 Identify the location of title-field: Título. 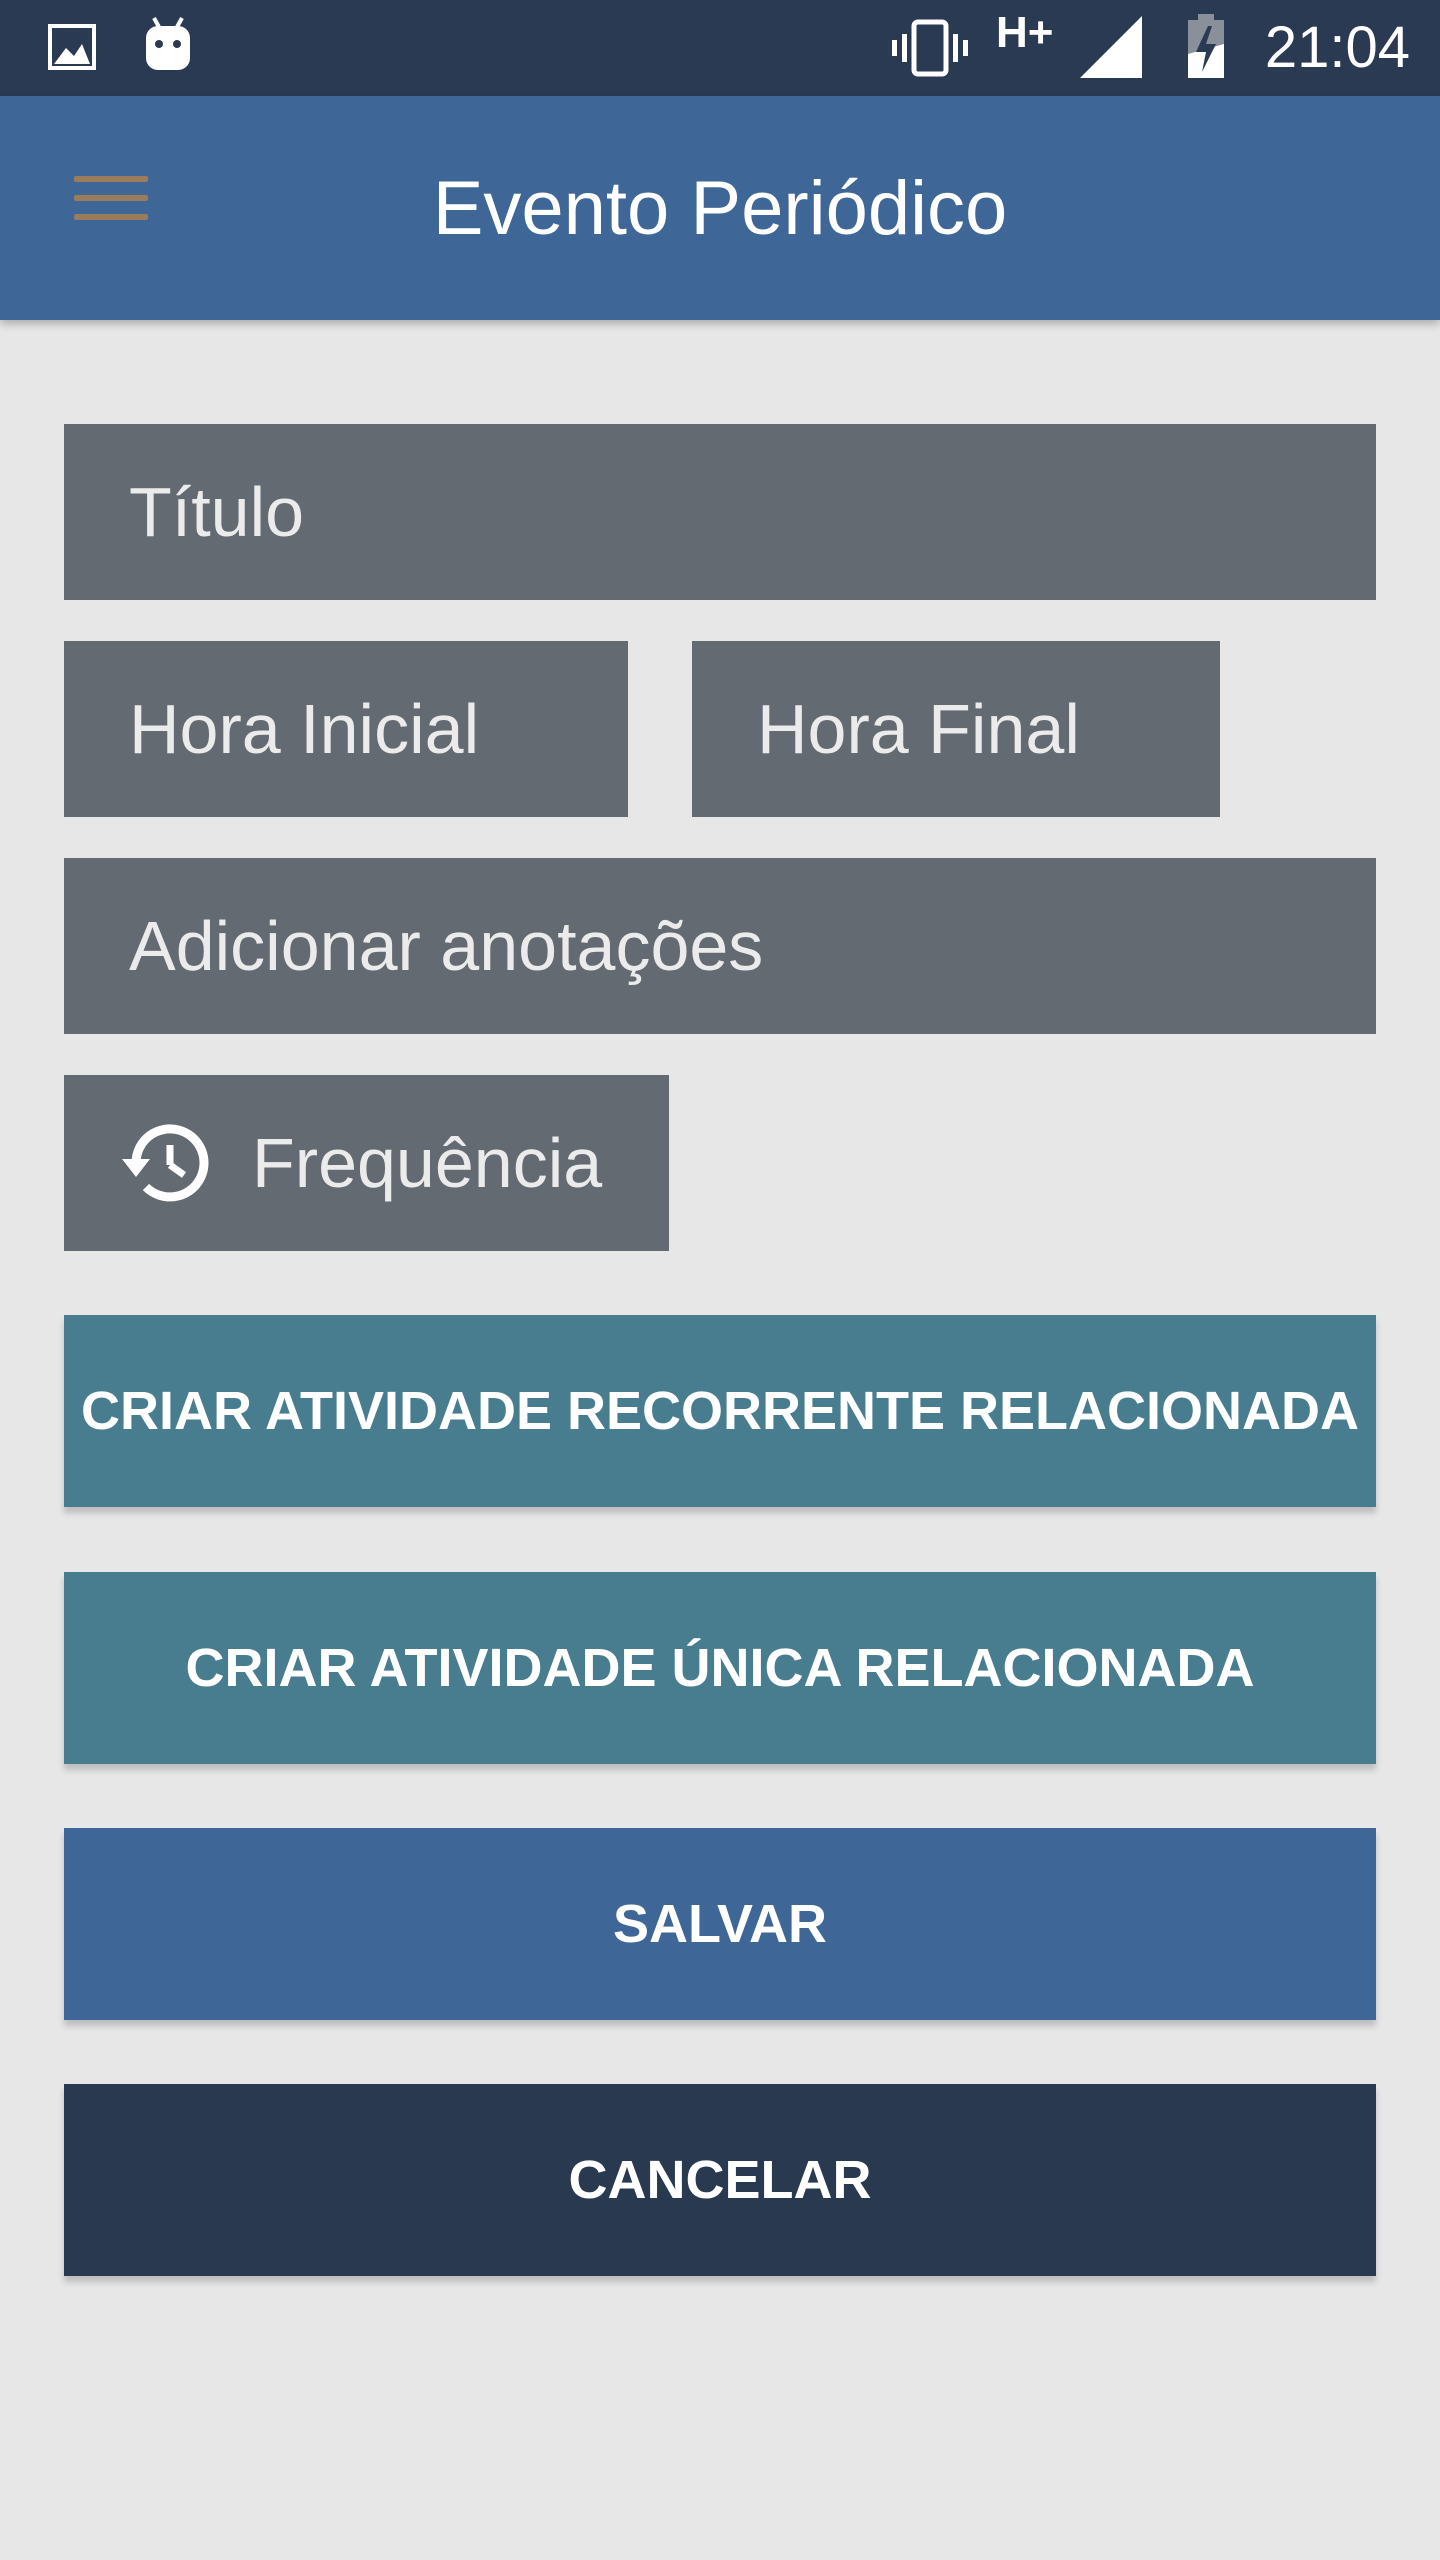
(720, 512).